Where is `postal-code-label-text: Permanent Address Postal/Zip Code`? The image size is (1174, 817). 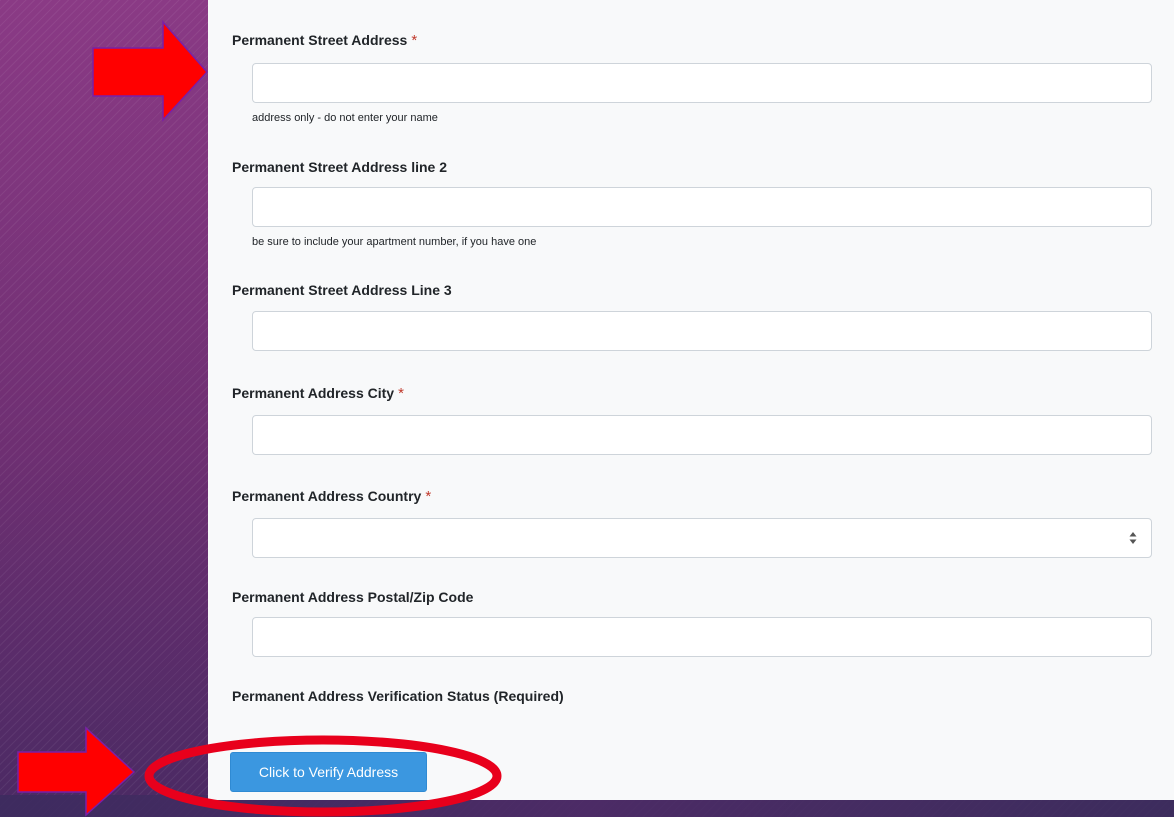
postal-code-label-text: Permanent Address Postal/Zip Code is located at coordinates (353, 597).